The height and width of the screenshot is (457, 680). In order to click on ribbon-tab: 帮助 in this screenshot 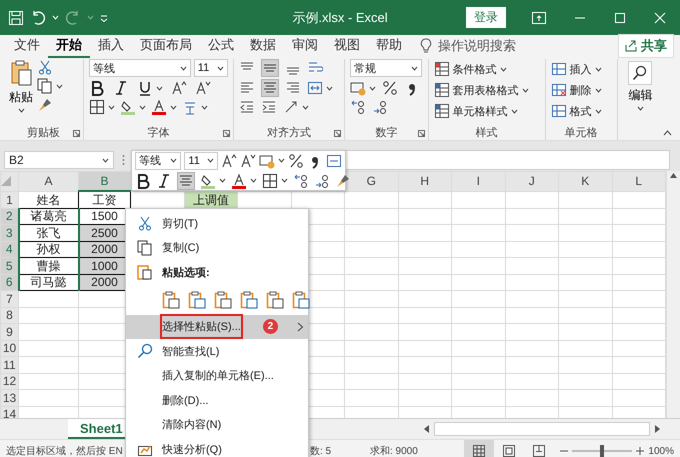, I will do `click(389, 46)`.